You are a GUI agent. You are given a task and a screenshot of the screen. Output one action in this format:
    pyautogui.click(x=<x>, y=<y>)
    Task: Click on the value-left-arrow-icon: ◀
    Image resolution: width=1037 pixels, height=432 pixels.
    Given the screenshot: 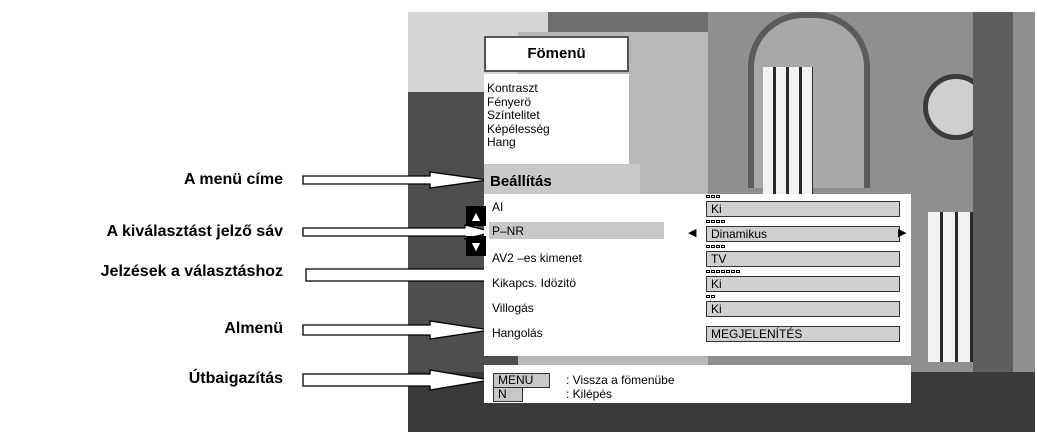 What is the action you would take?
    pyautogui.click(x=692, y=233)
    